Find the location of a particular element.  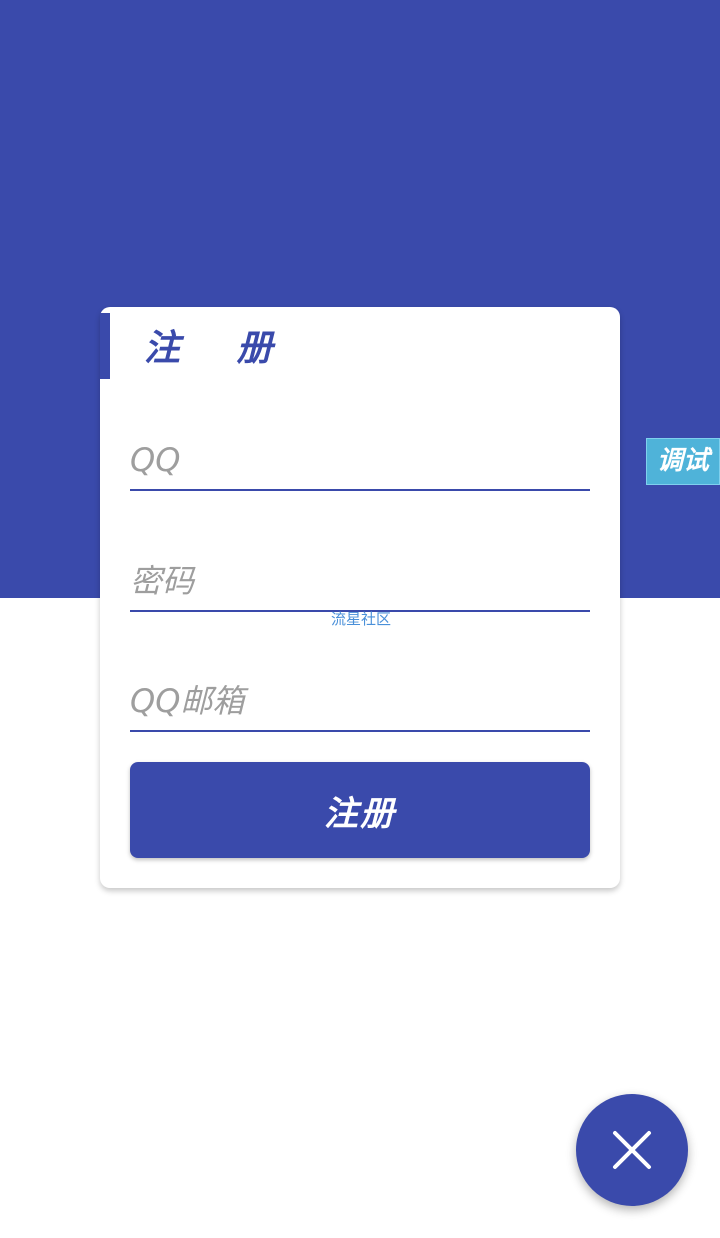

close-icon is located at coordinates (632, 1150).